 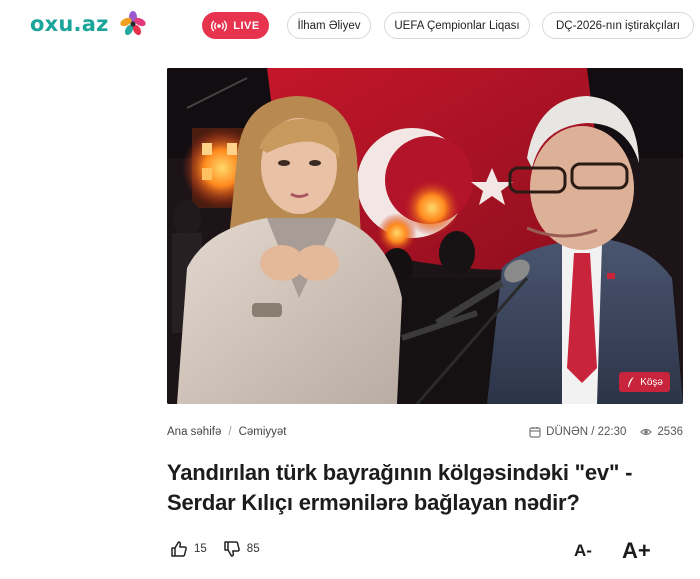 What do you see at coordinates (179, 549) in the screenshot?
I see `thumbs-up-icon` at bounding box center [179, 549].